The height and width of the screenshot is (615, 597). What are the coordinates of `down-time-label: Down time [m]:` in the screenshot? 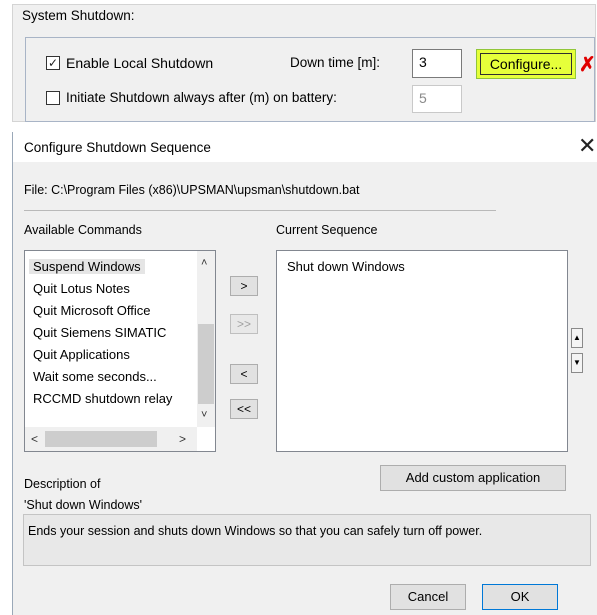 It's located at (335, 62).